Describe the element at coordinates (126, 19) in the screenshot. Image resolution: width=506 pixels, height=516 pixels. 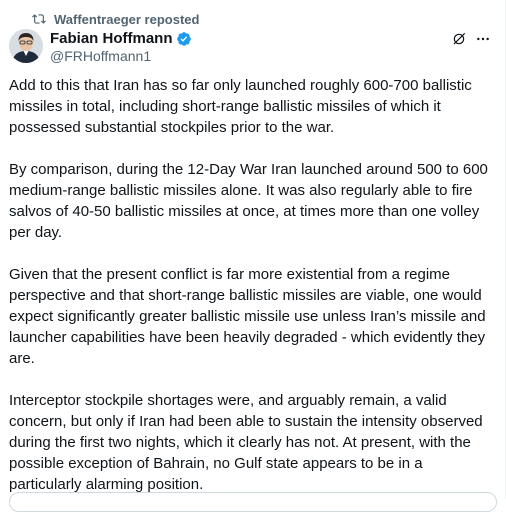
I see `repost-user-link: Waffentraeger reposted` at that location.